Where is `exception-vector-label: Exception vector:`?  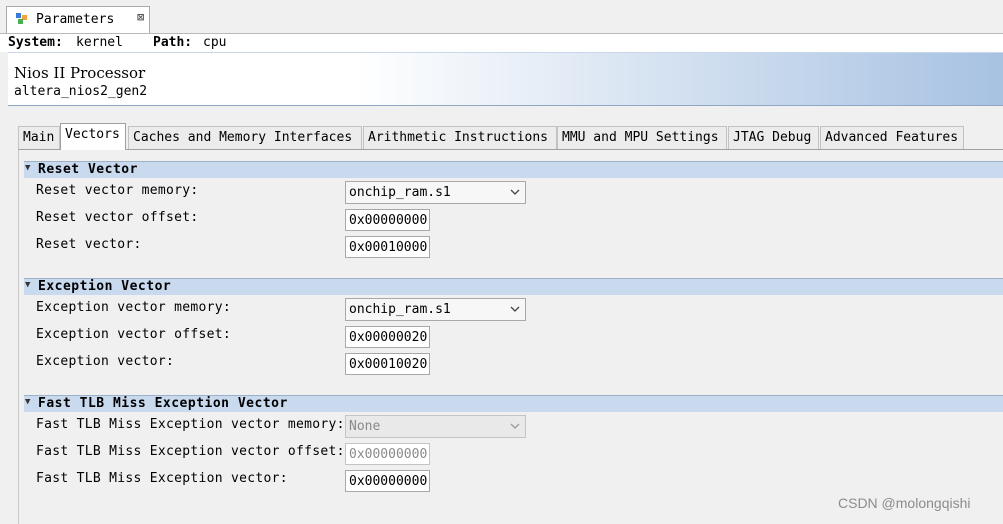
exception-vector-label: Exception vector: is located at coordinates (105, 361).